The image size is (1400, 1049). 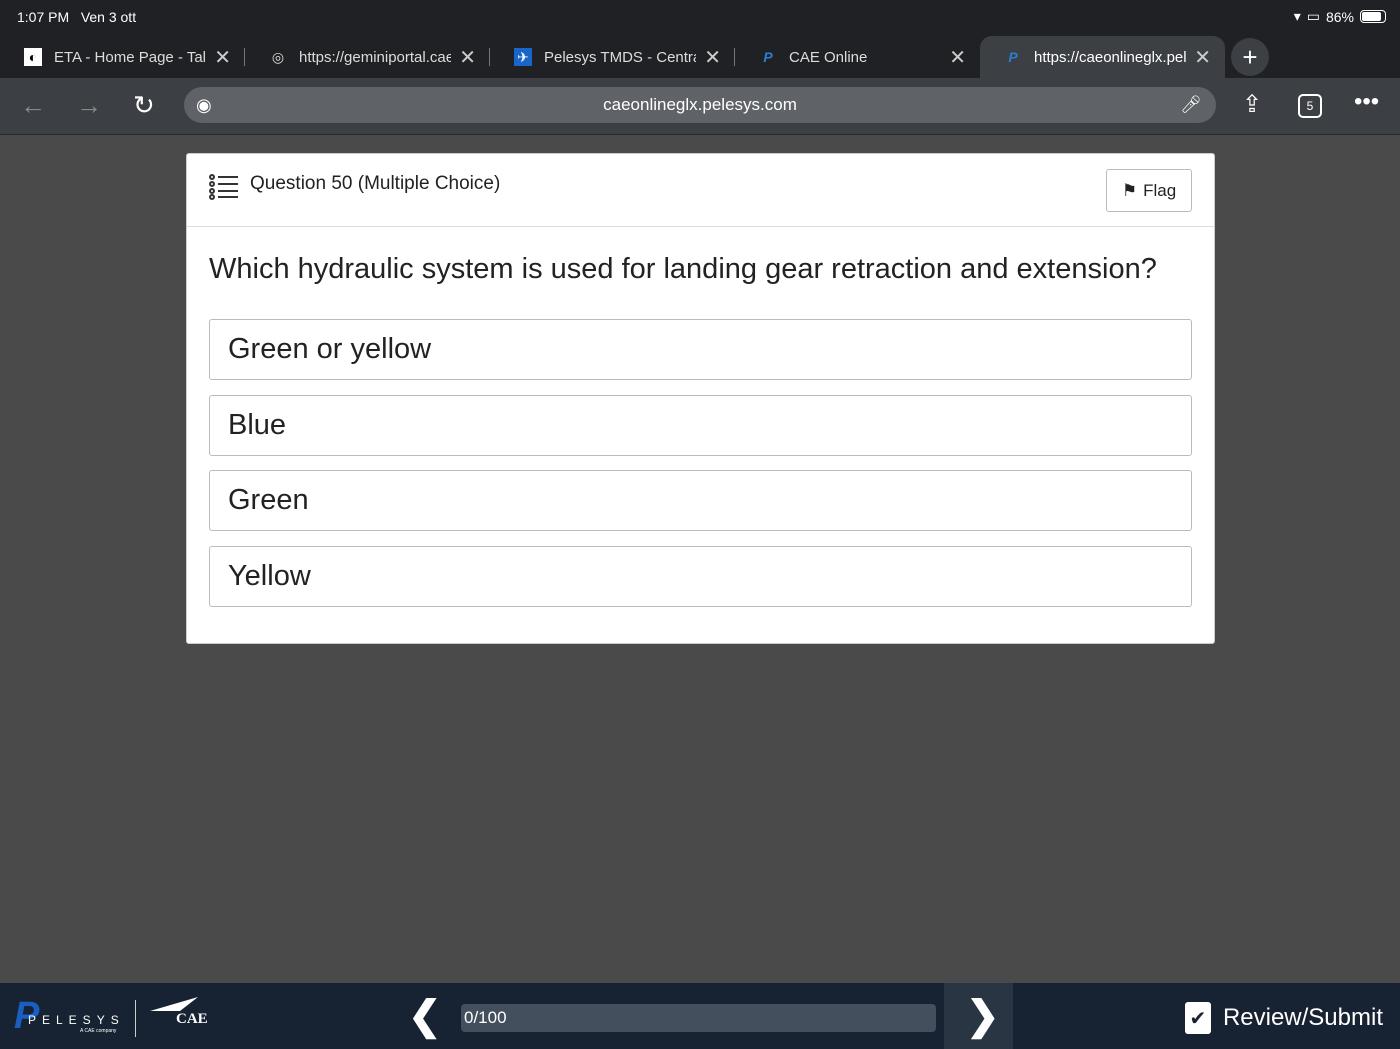 What do you see at coordinates (1149, 190) in the screenshot?
I see `flag-button: ⚑ Flag` at bounding box center [1149, 190].